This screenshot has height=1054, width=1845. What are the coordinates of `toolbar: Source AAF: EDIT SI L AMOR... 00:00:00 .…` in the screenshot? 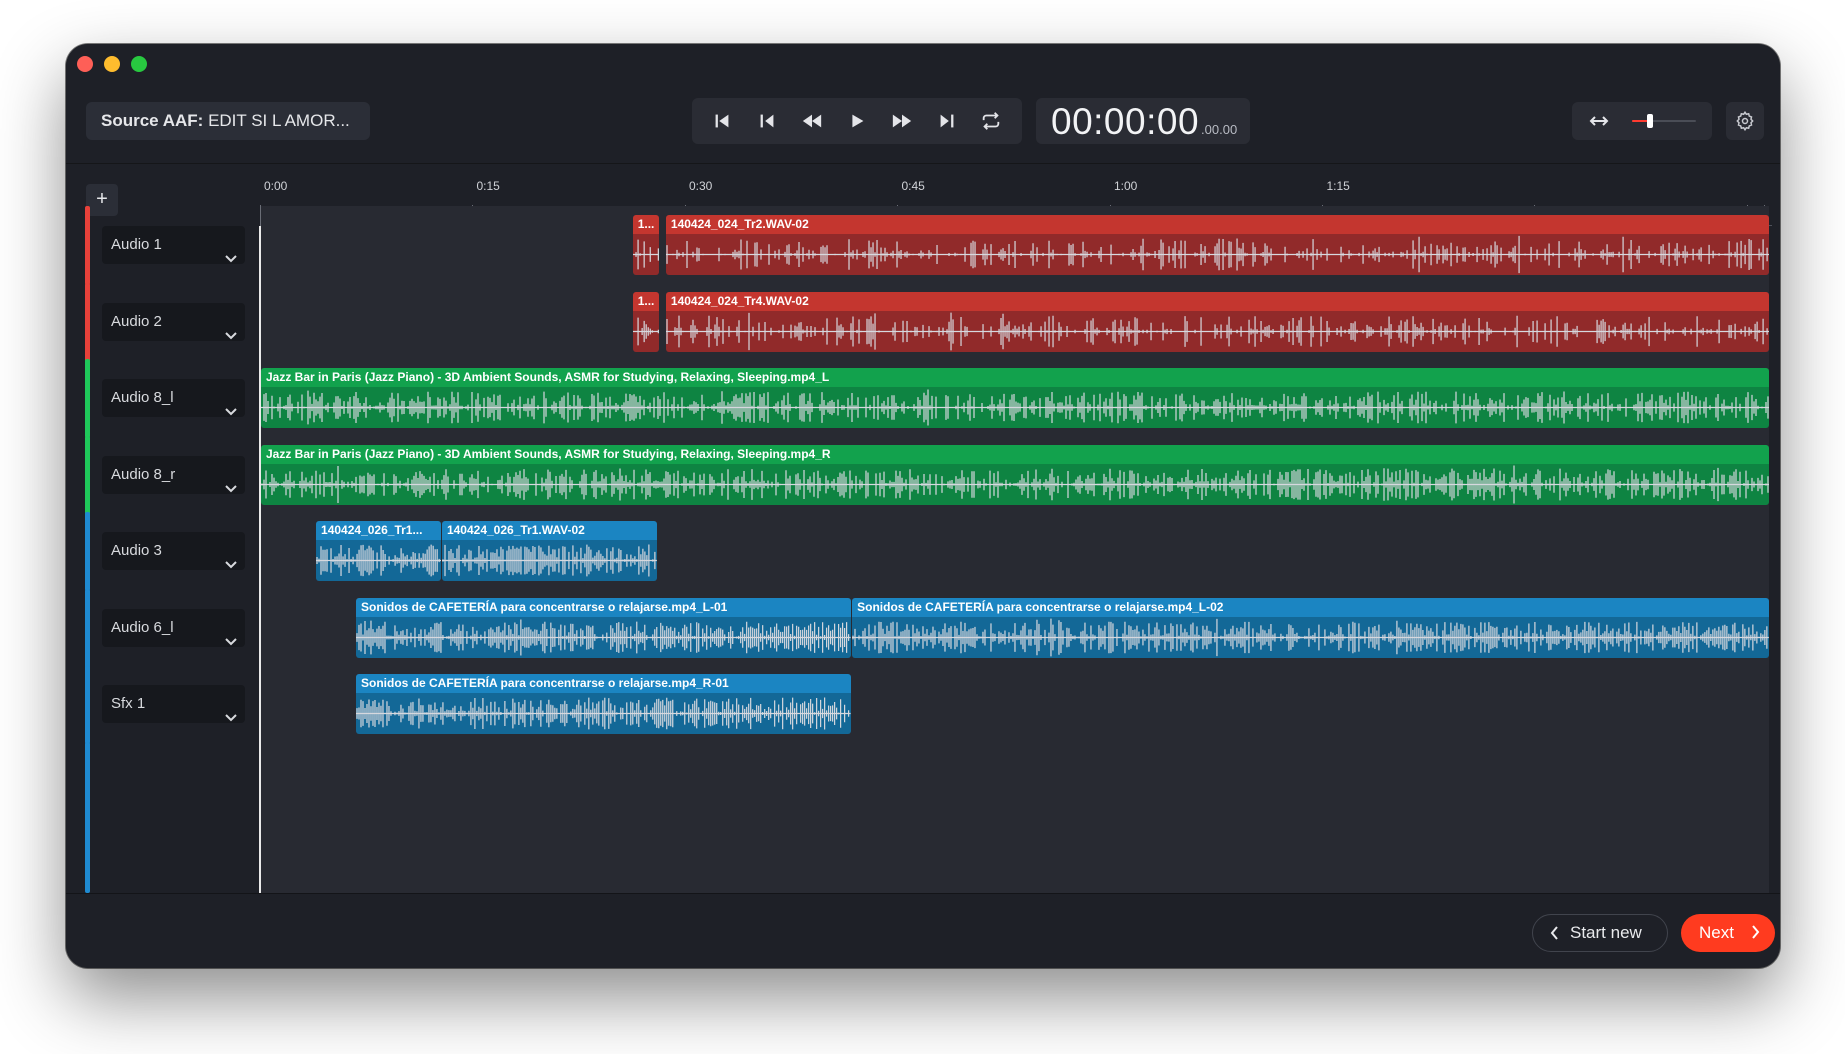 It's located at (923, 104).